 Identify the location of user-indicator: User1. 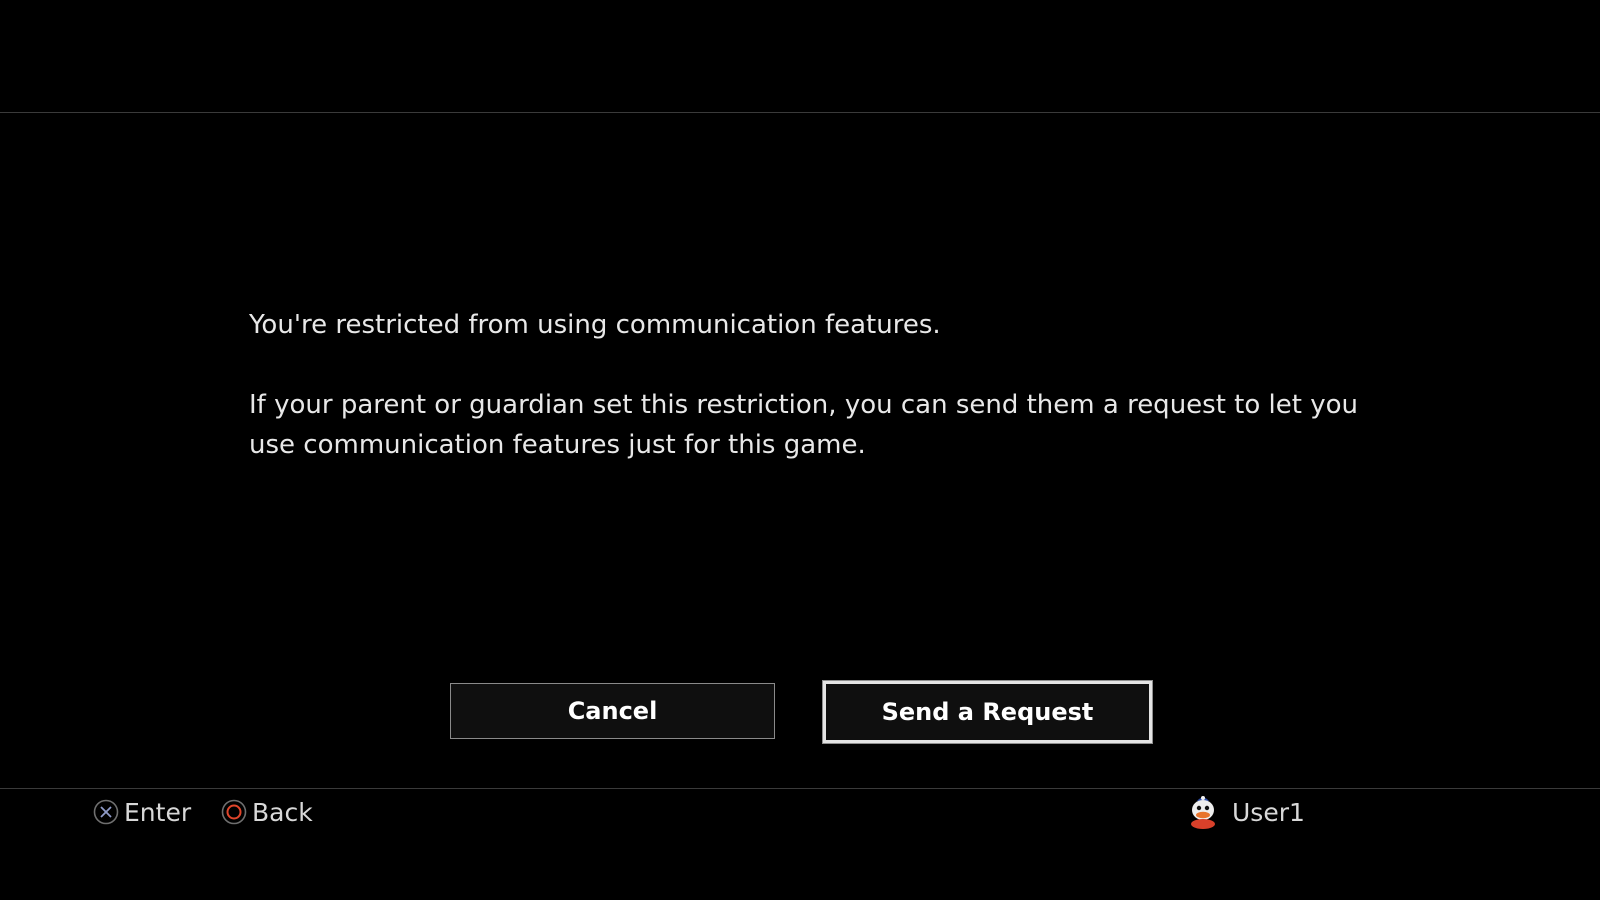
(1246, 812).